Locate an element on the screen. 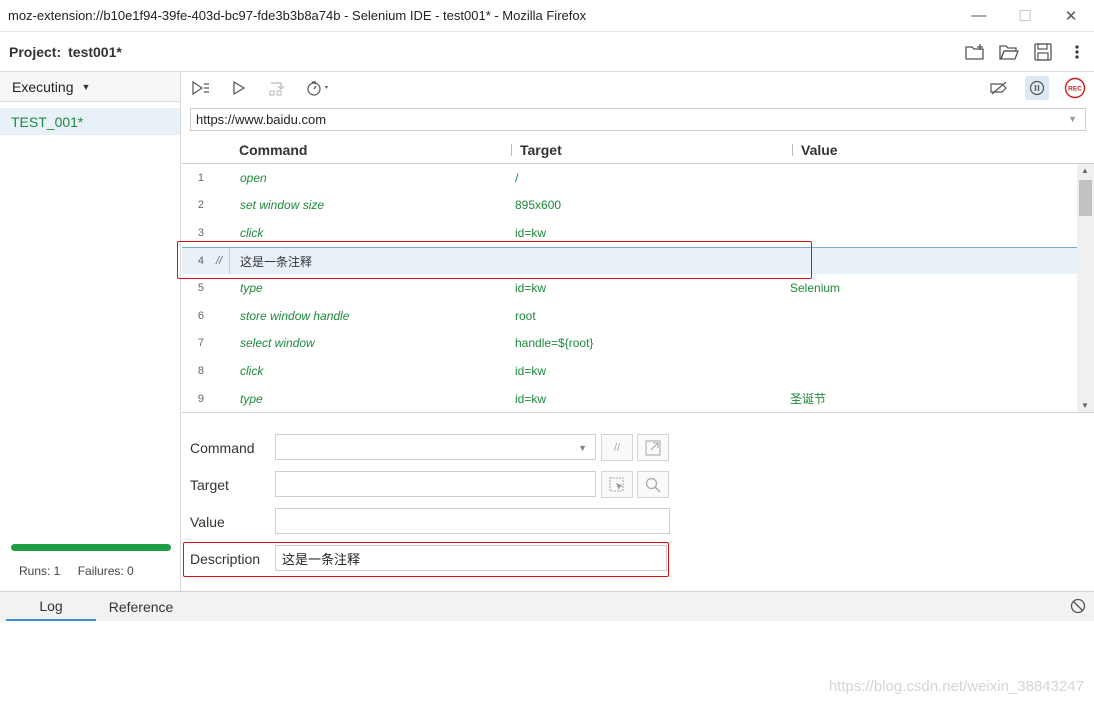 The width and height of the screenshot is (1094, 705). play-icon is located at coordinates (239, 88).